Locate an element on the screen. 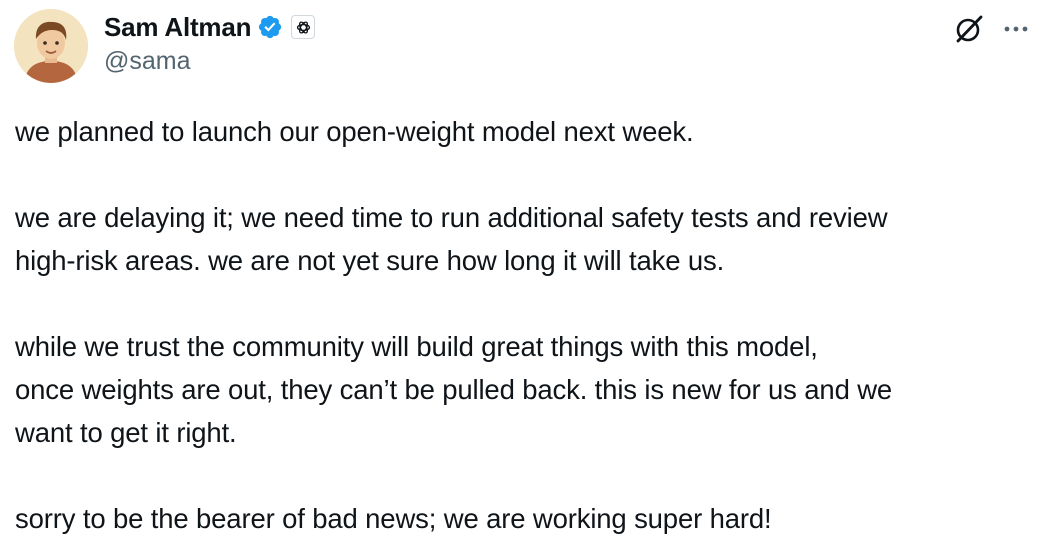  avatar-illustration is located at coordinates (51, 46).